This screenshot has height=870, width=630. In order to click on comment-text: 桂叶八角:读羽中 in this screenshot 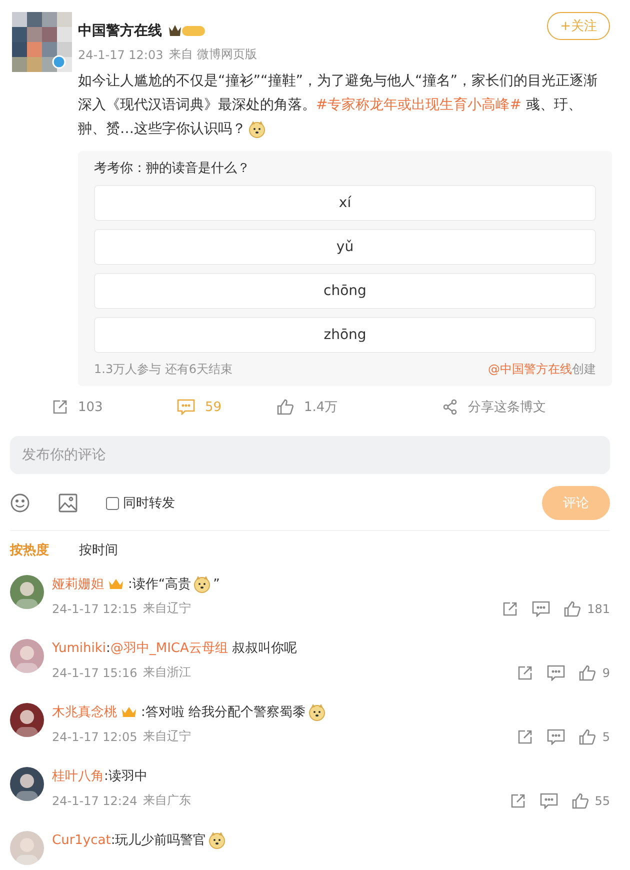, I will do `click(100, 776)`.